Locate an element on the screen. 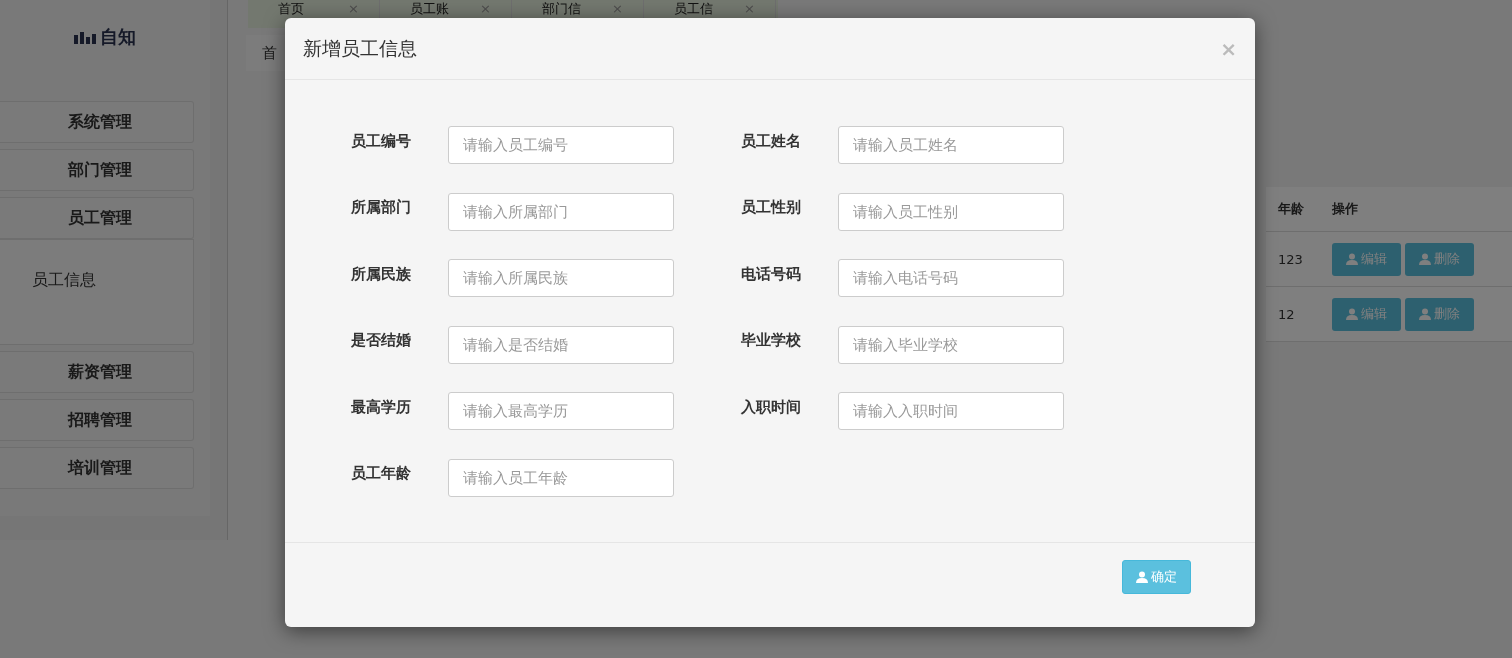 The width and height of the screenshot is (1512, 658). menu-item: 系统管理 is located at coordinates (97, 122).